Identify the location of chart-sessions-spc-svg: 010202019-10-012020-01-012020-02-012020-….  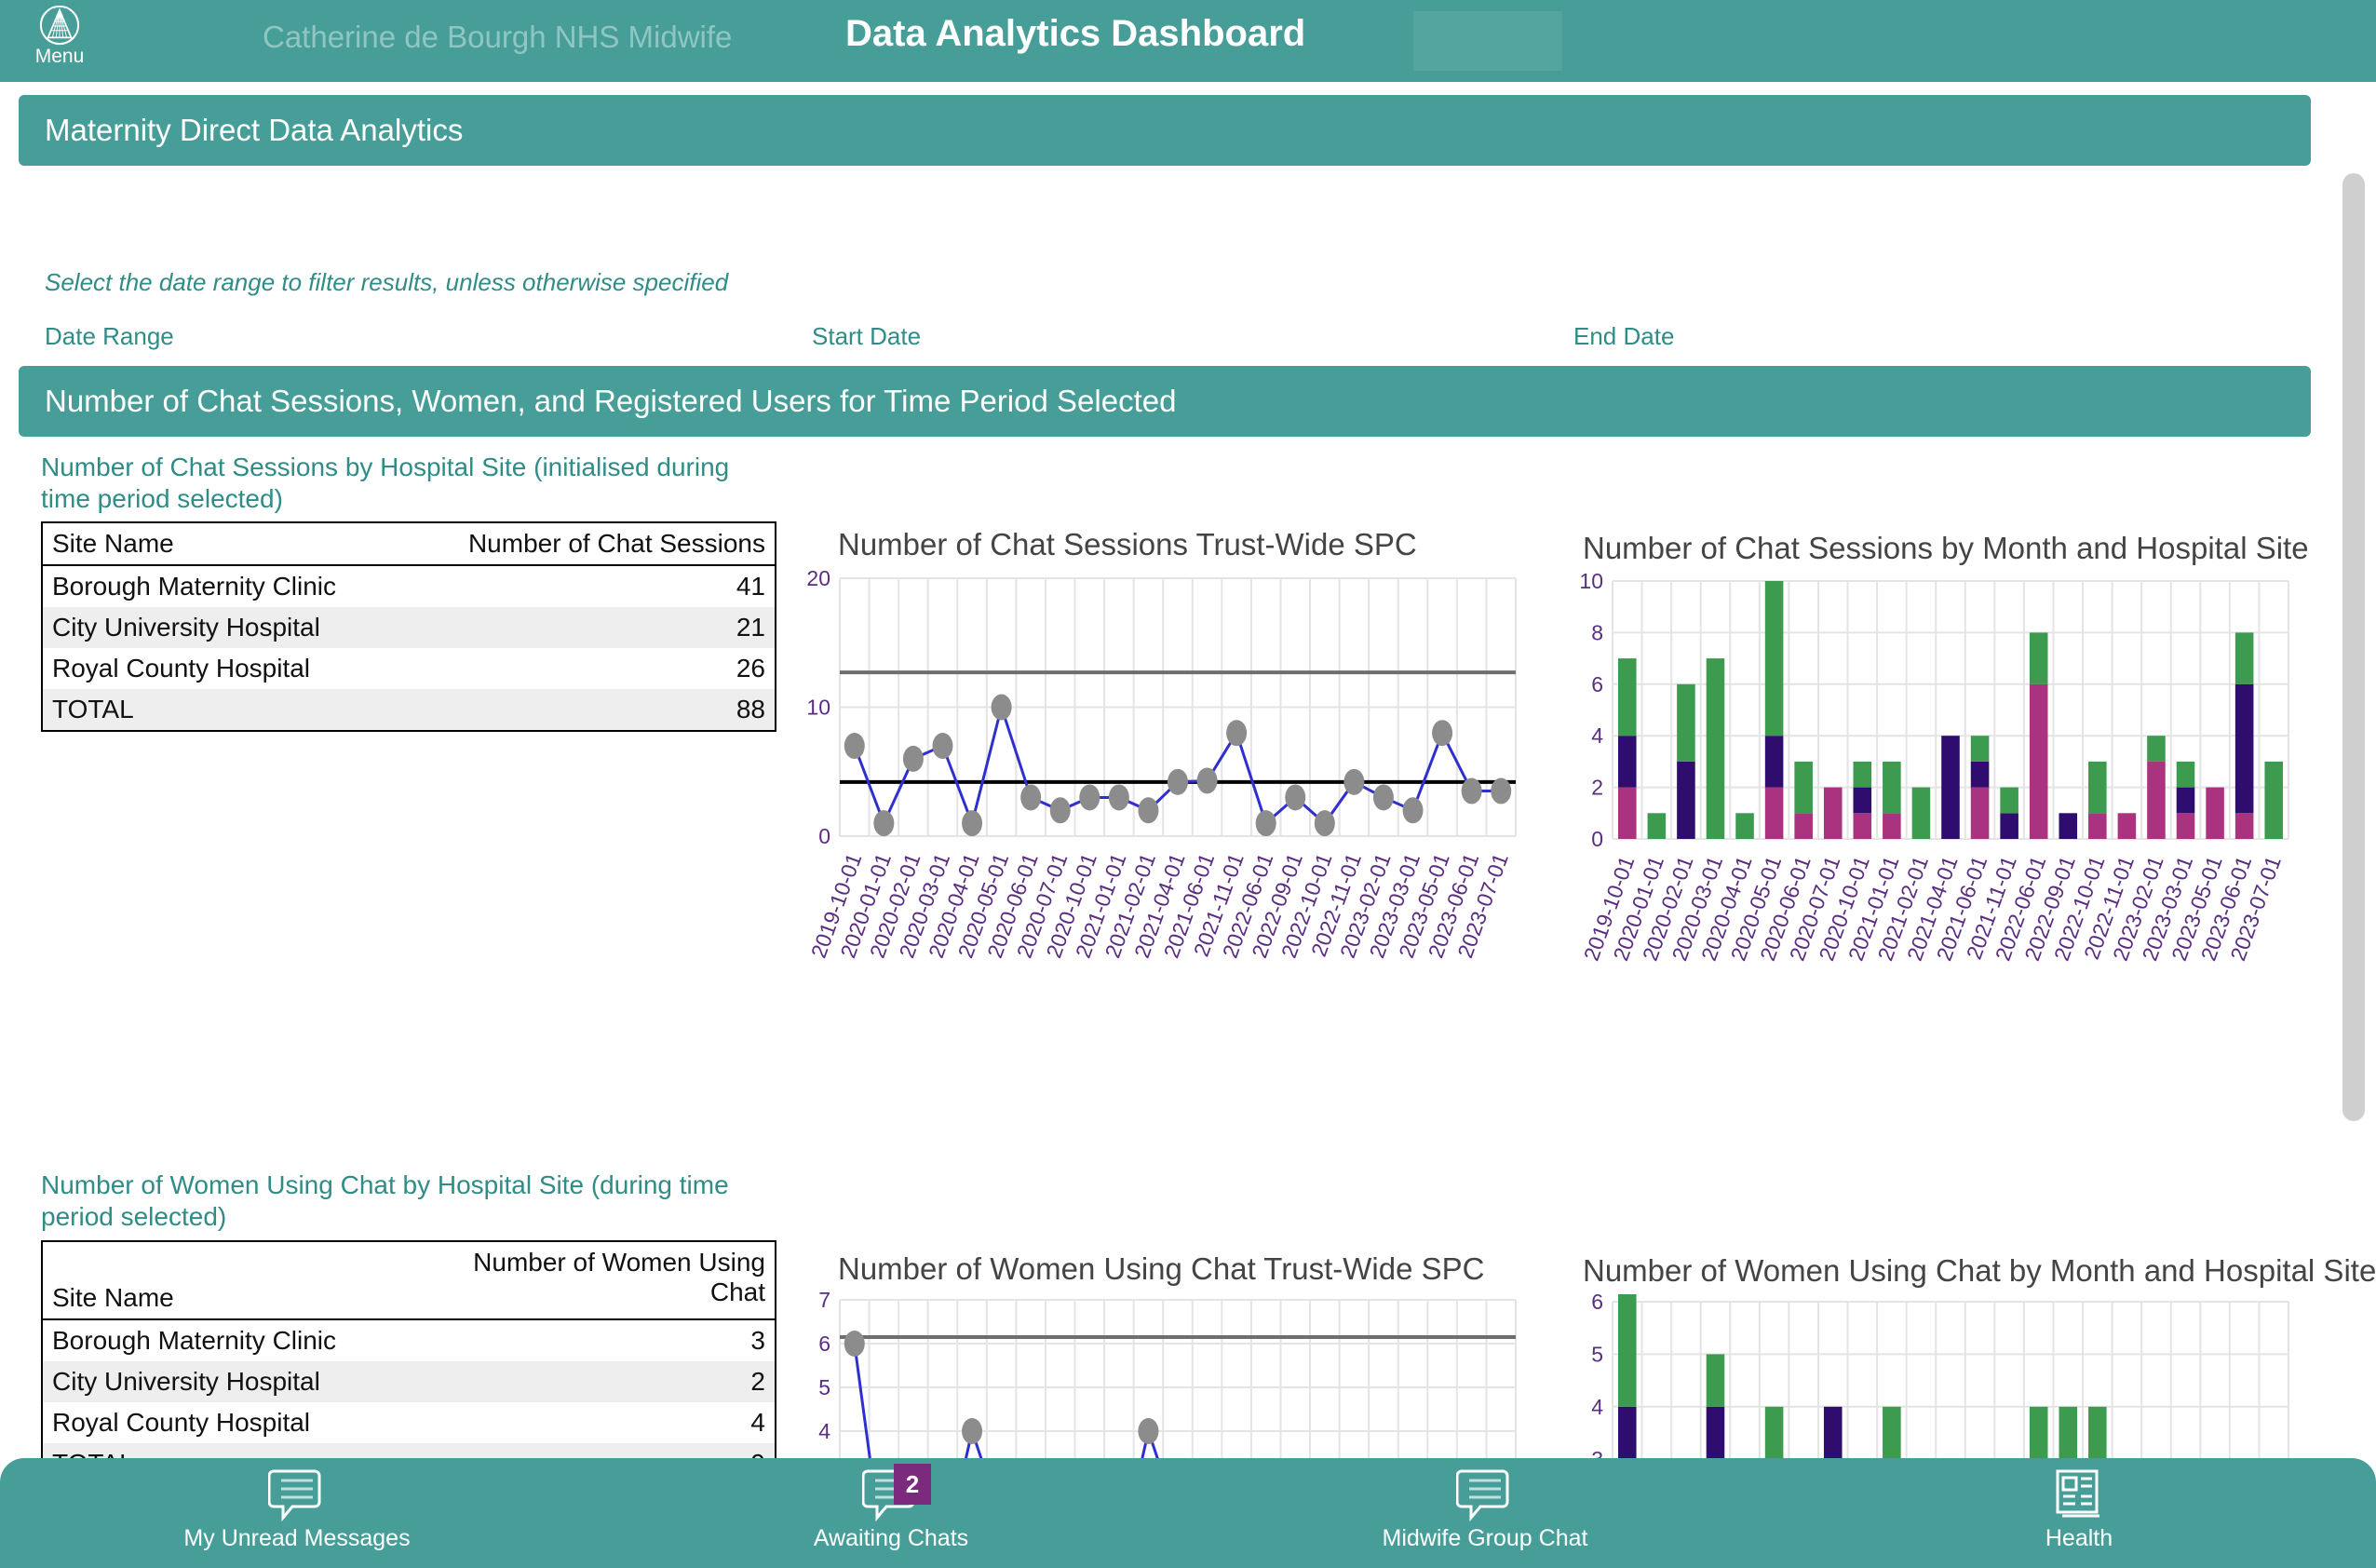
(1161, 763).